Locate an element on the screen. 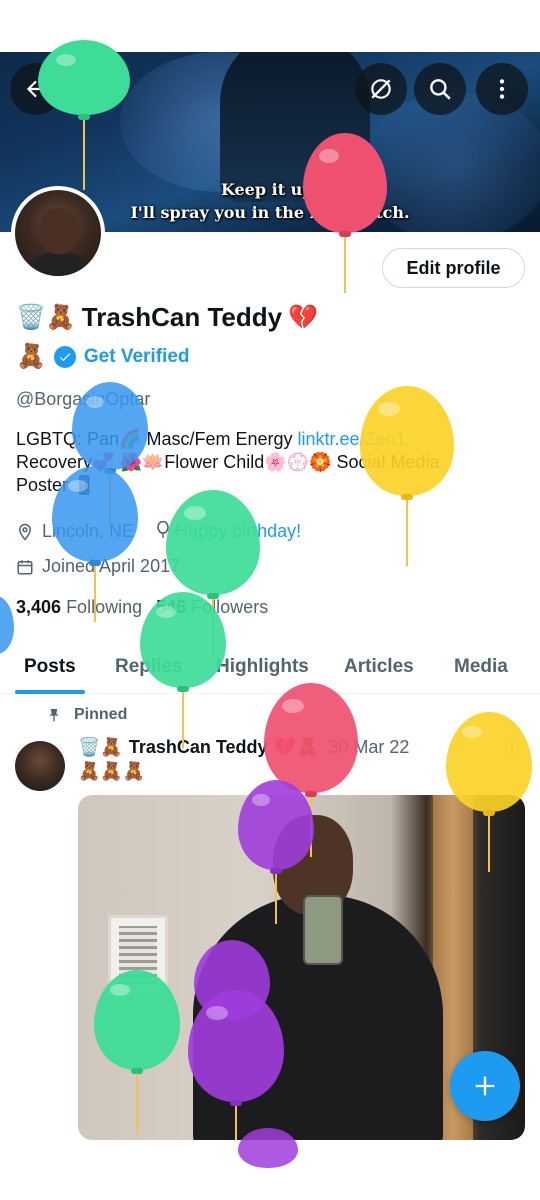 This screenshot has height=1200, width=540. back-button is located at coordinates (36, 89).